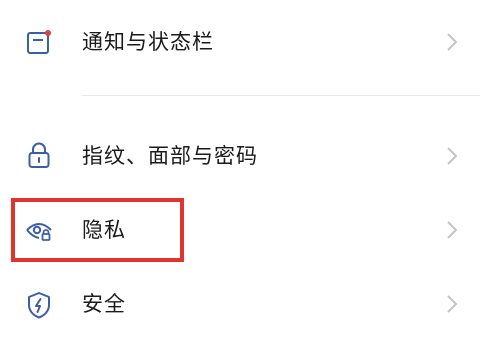 This screenshot has height=359, width=480. What do you see at coordinates (97, 230) in the screenshot?
I see `highlight-box` at bounding box center [97, 230].